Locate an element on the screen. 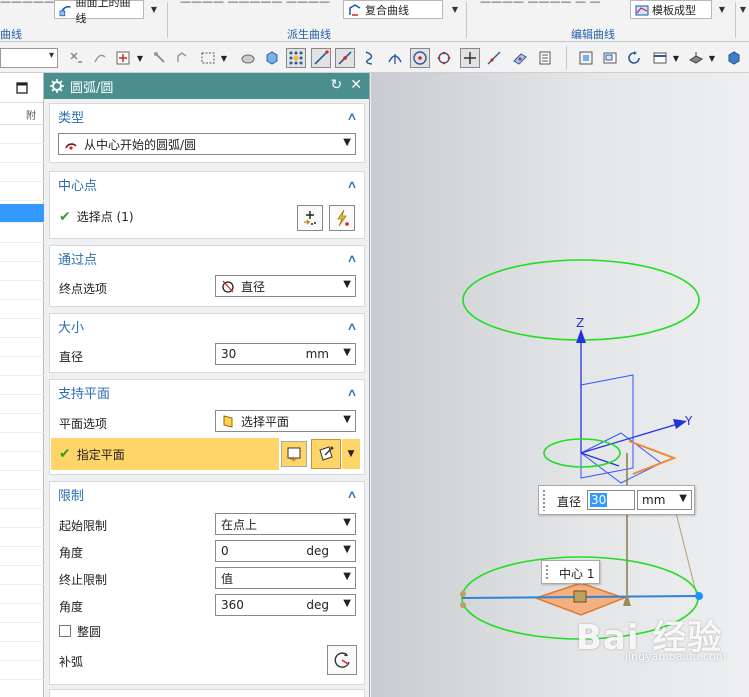 This screenshot has width=749, height=697. close-icon: ✕ is located at coordinates (356, 85).